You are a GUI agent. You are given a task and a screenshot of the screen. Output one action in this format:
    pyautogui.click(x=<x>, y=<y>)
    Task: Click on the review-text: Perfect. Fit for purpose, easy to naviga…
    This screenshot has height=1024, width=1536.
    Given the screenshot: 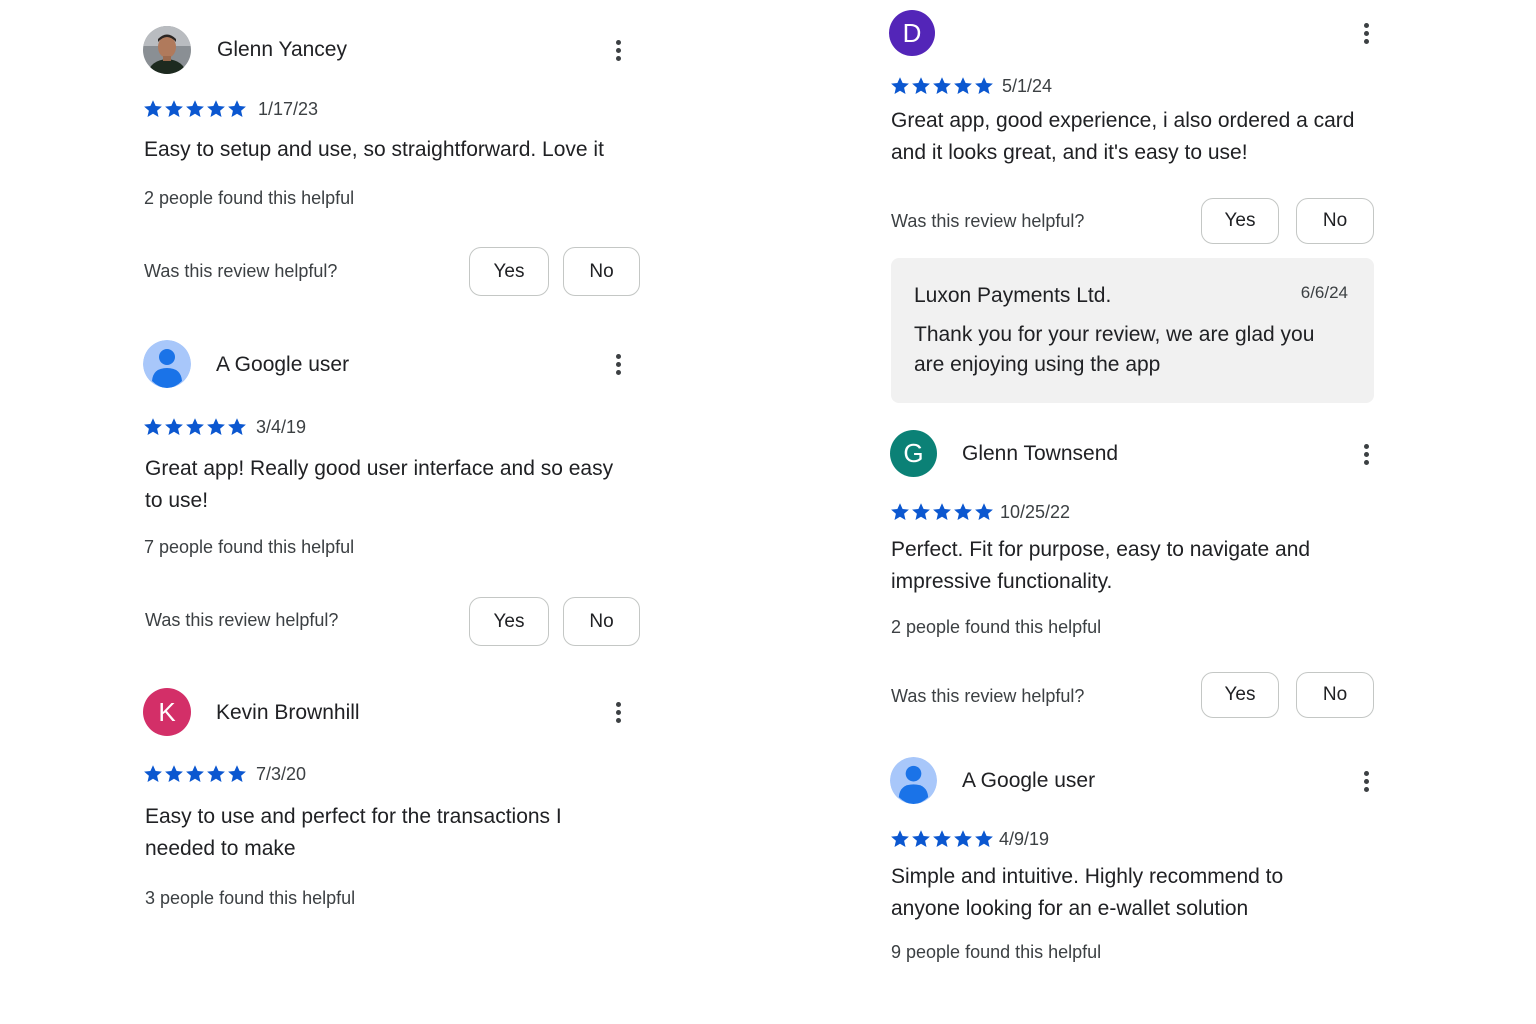 What is the action you would take?
    pyautogui.click(x=1101, y=565)
    